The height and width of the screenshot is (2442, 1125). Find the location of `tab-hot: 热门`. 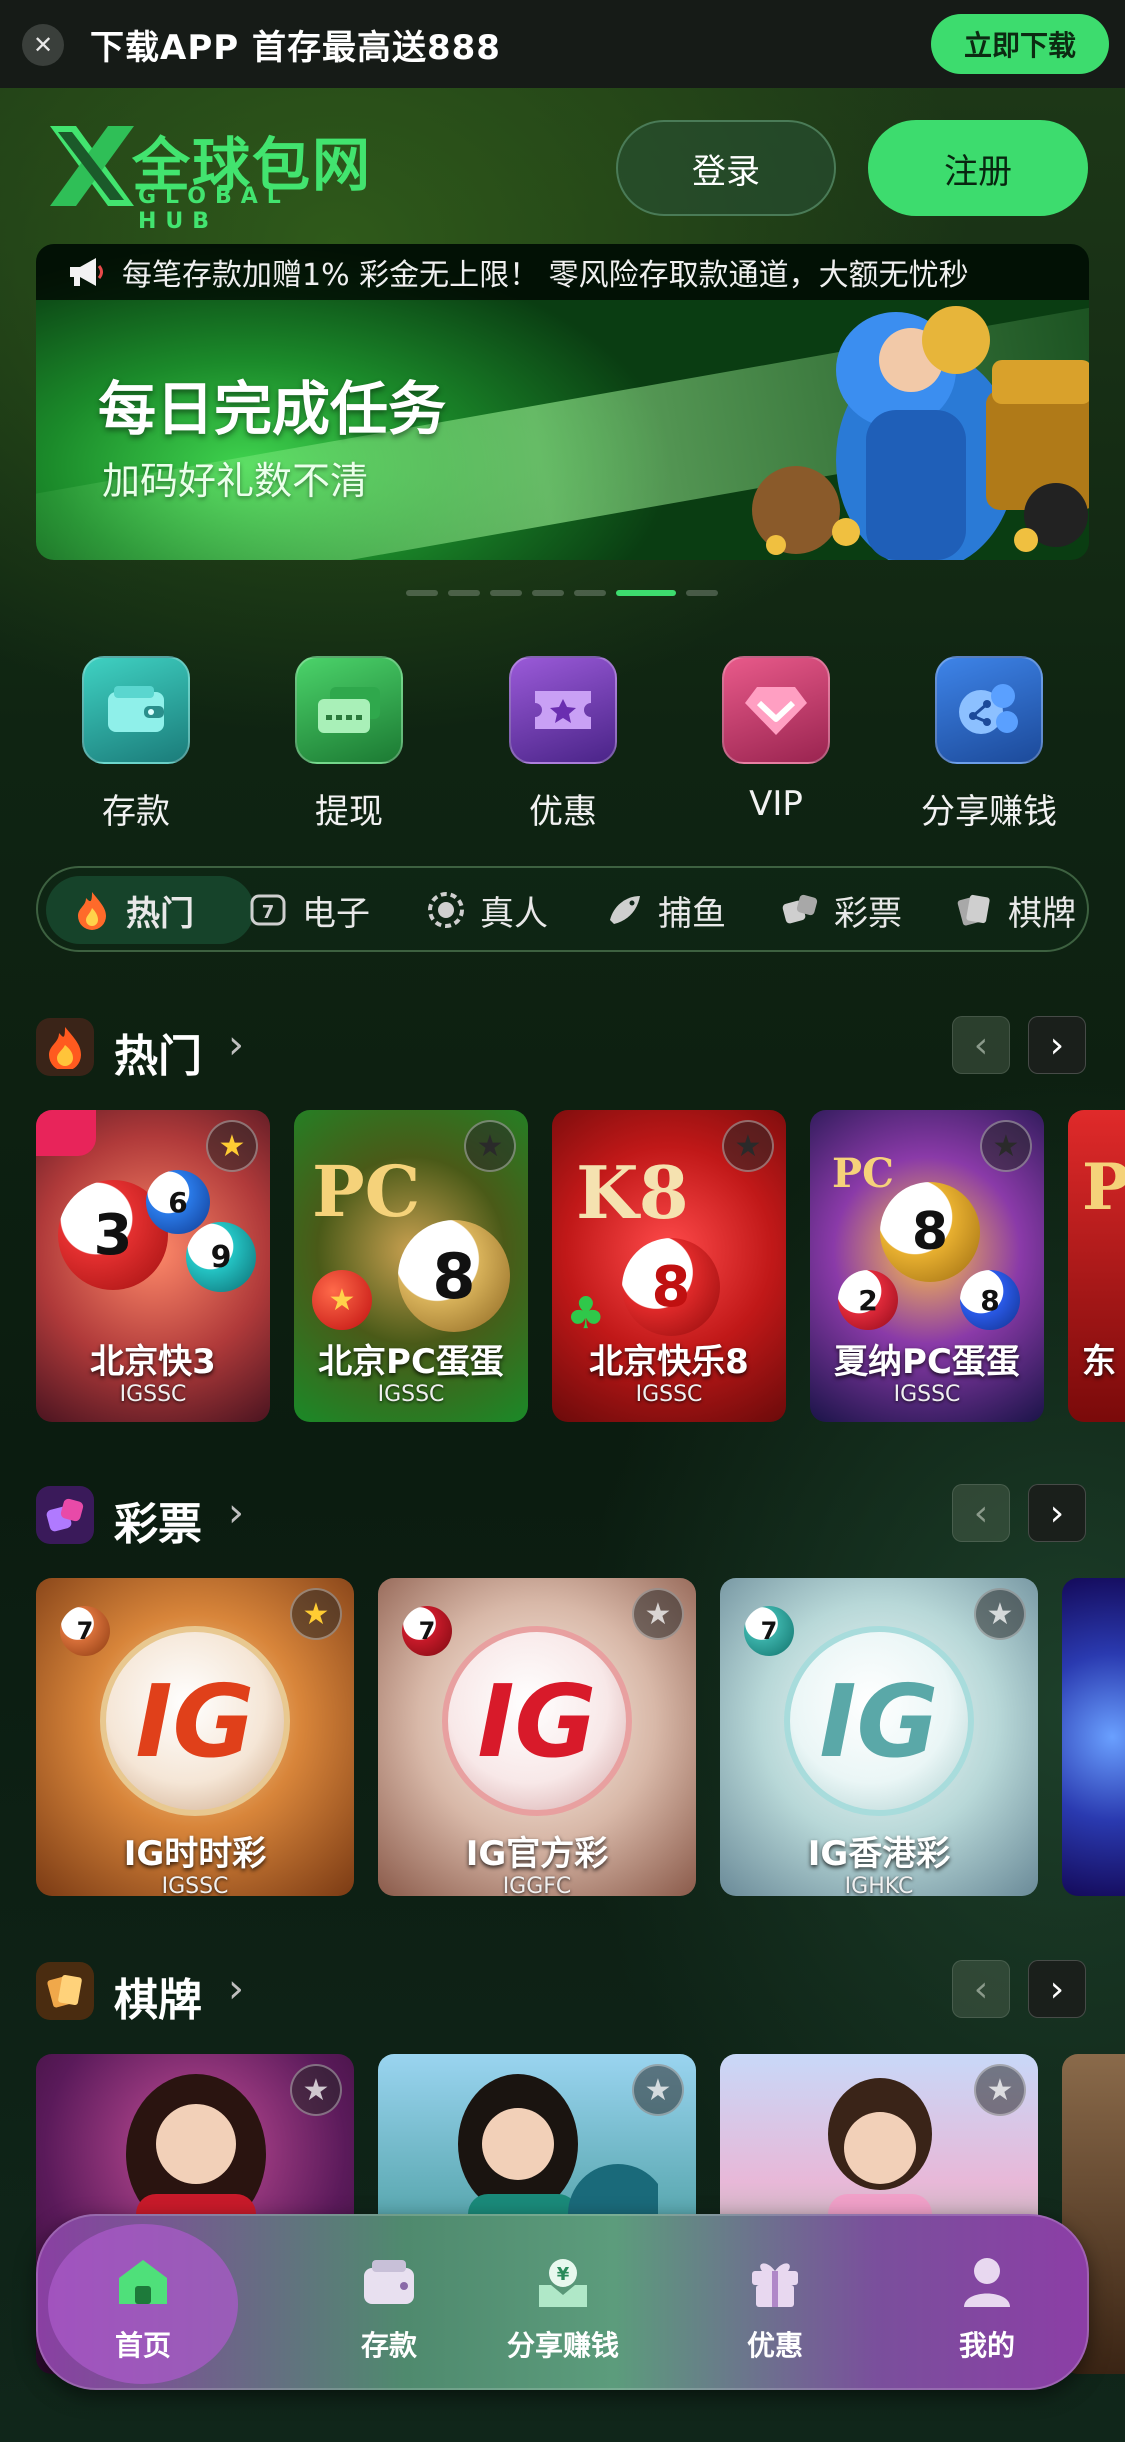

tab-hot: 热门 is located at coordinates (150, 910).